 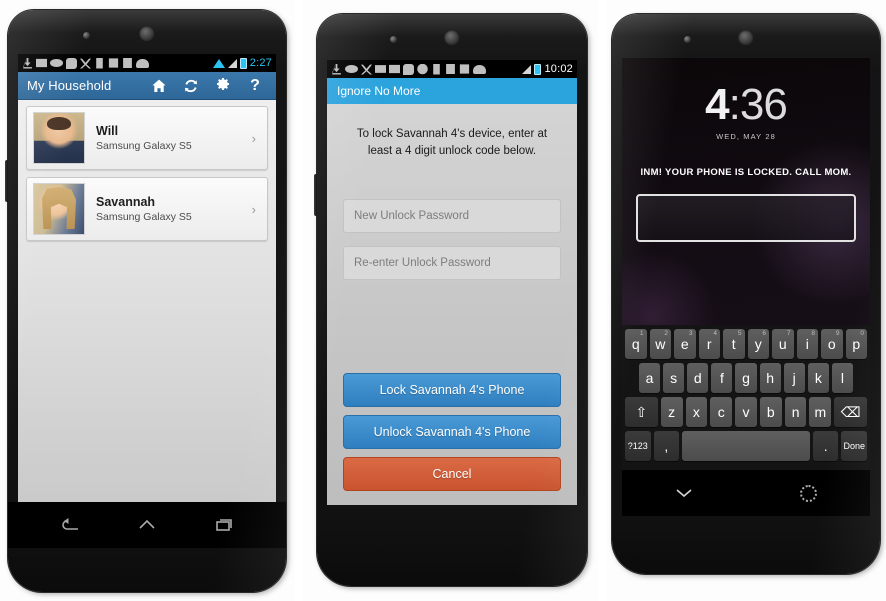 I want to click on key-label: y, so click(x=758, y=344).